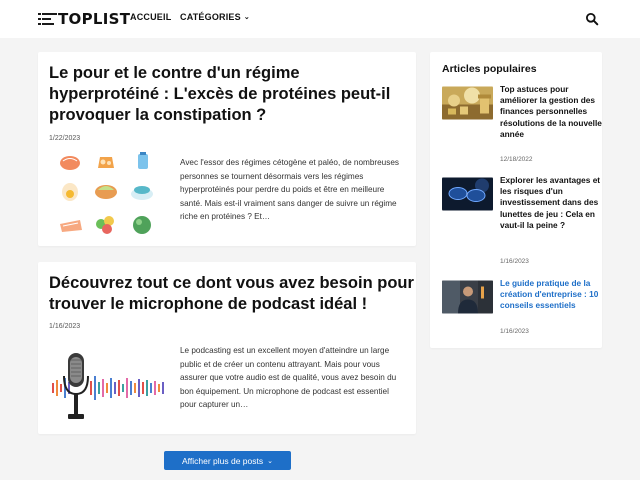 The image size is (640, 480). Describe the element at coordinates (158, 115) in the screenshot. I see `post-title-line: provoquer la constipation ?` at that location.